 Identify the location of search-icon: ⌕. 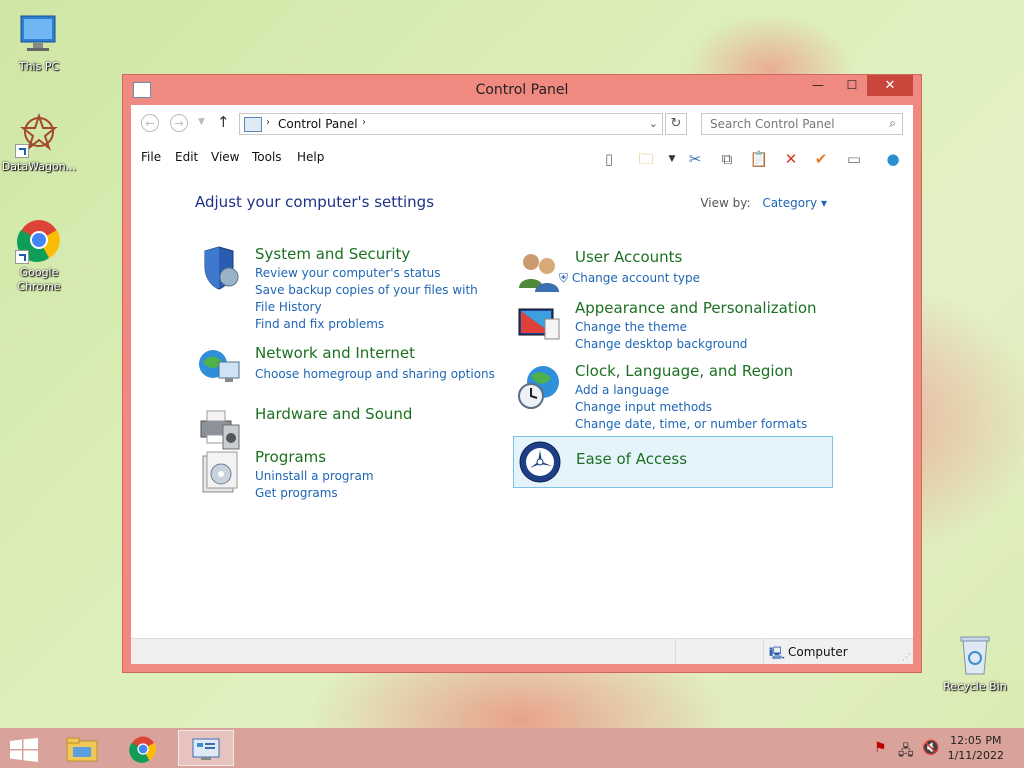
(892, 123).